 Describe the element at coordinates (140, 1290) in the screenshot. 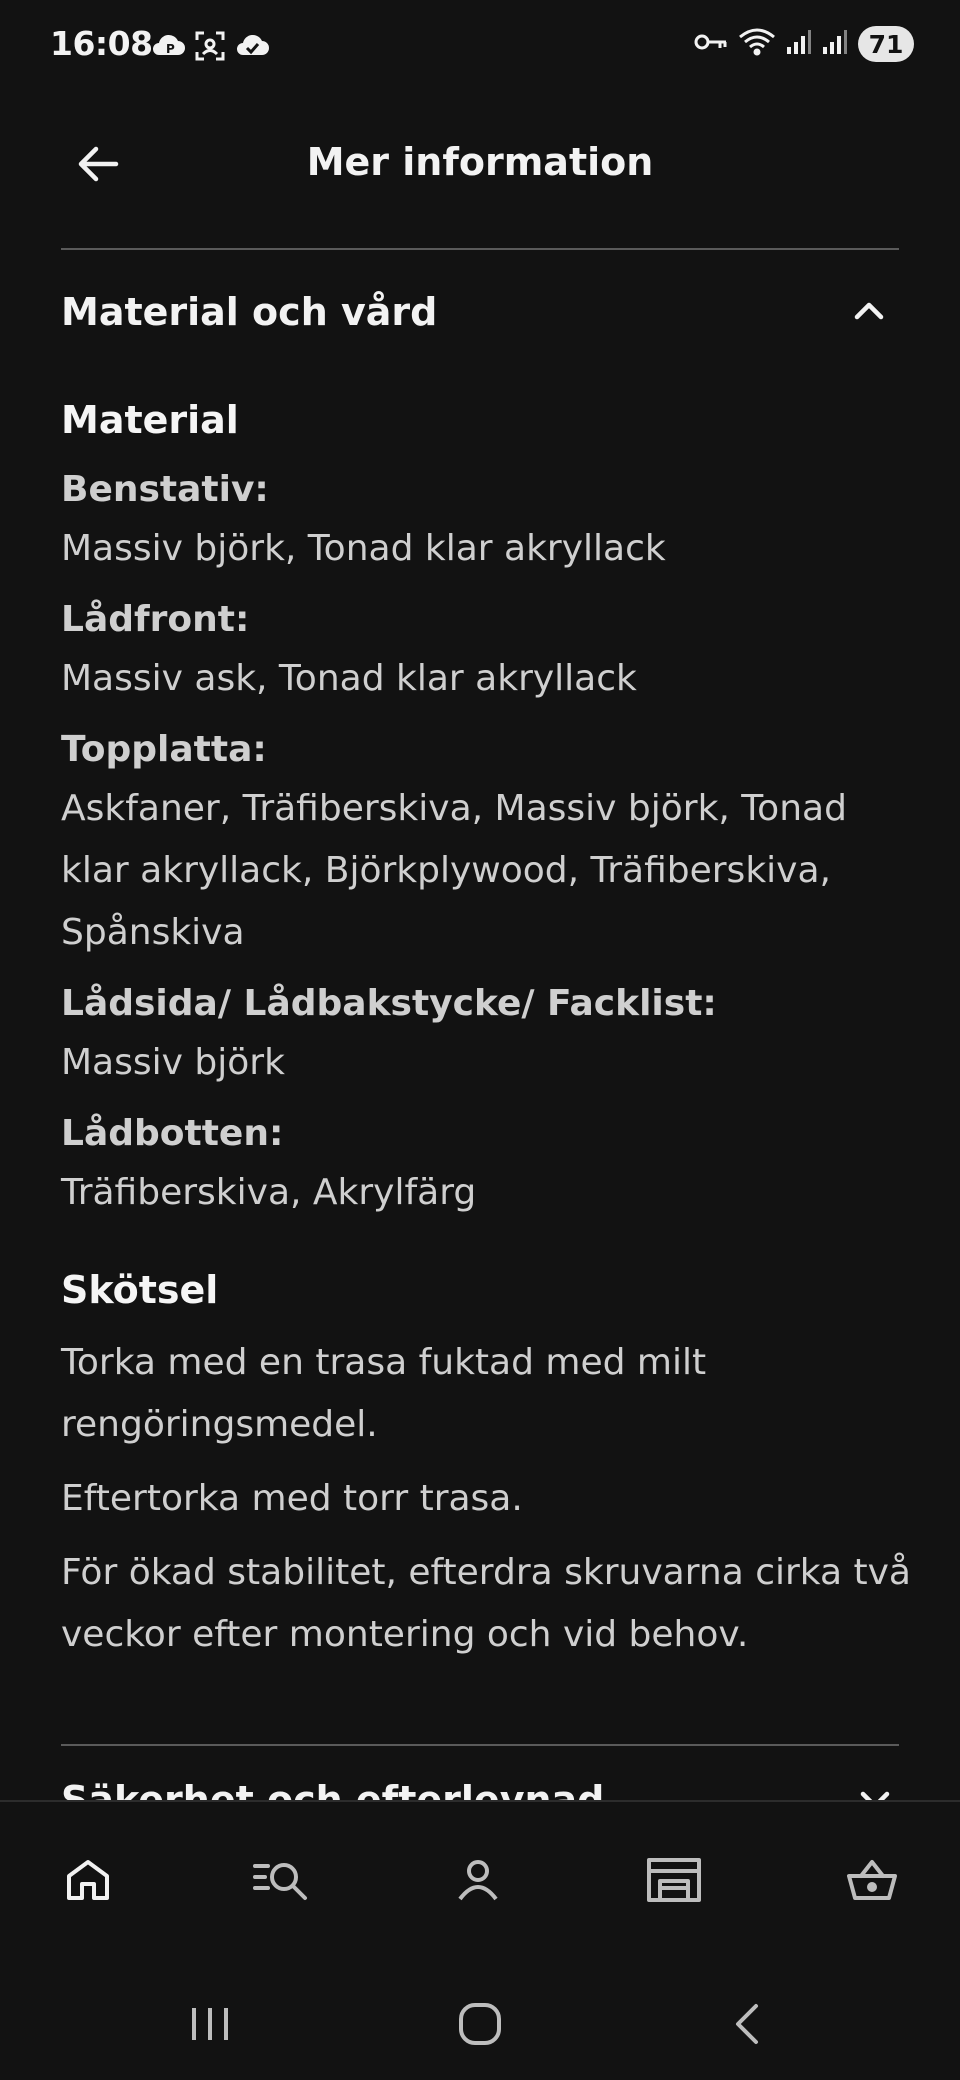

I see `care-heading: Skötsel` at that location.